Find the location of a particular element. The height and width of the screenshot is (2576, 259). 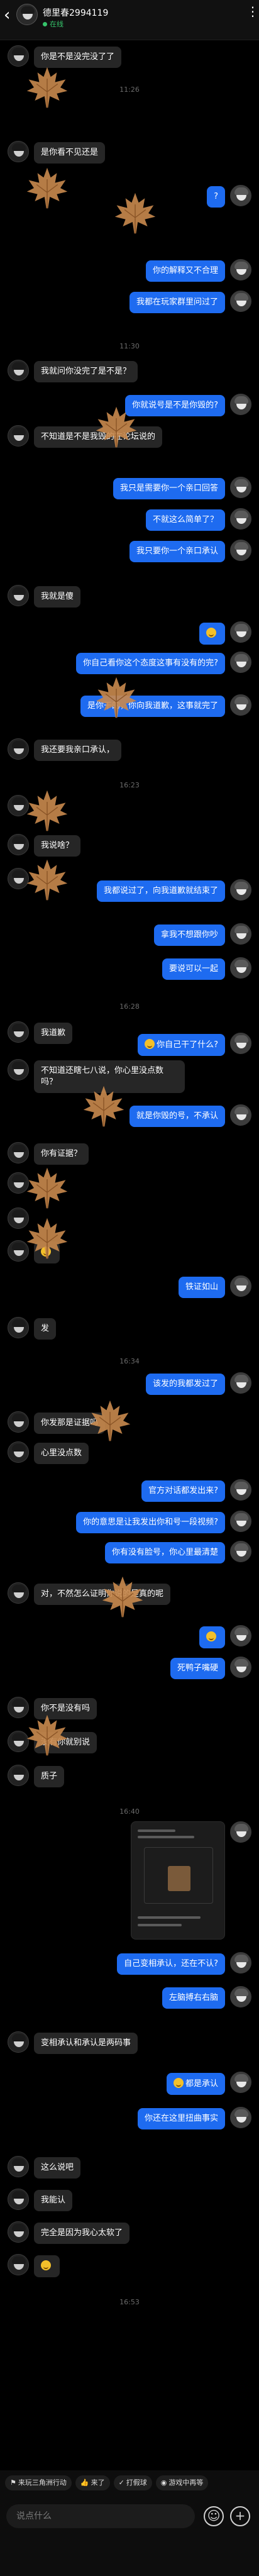

incoming-message: 质子 is located at coordinates (49, 1776).